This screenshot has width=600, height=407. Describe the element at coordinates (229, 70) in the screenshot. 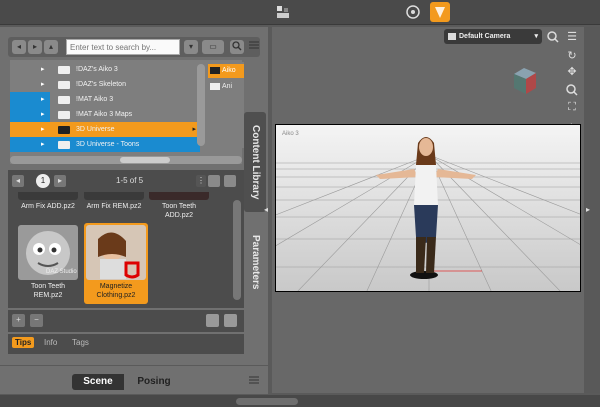

I see `tree-item-label: Aiko` at that location.